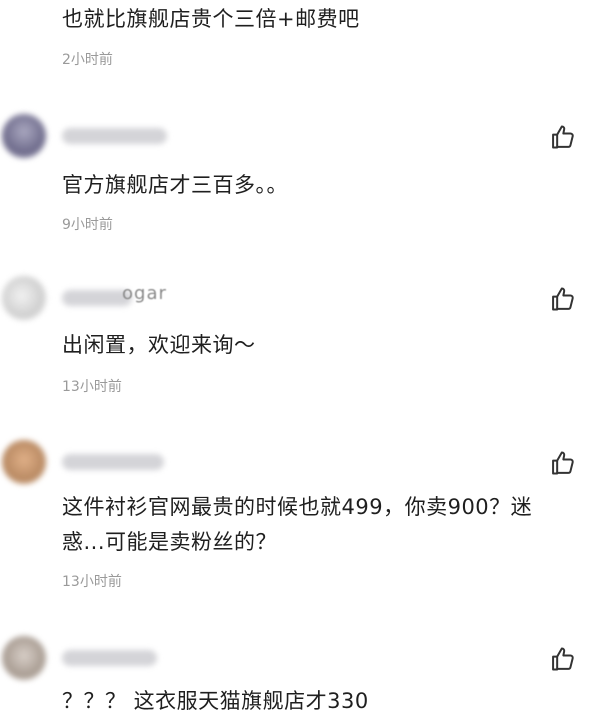 This screenshot has height=719, width=600. What do you see at coordinates (175, 185) in the screenshot?
I see `comment-text: 官方旗舰店才三百多。。` at bounding box center [175, 185].